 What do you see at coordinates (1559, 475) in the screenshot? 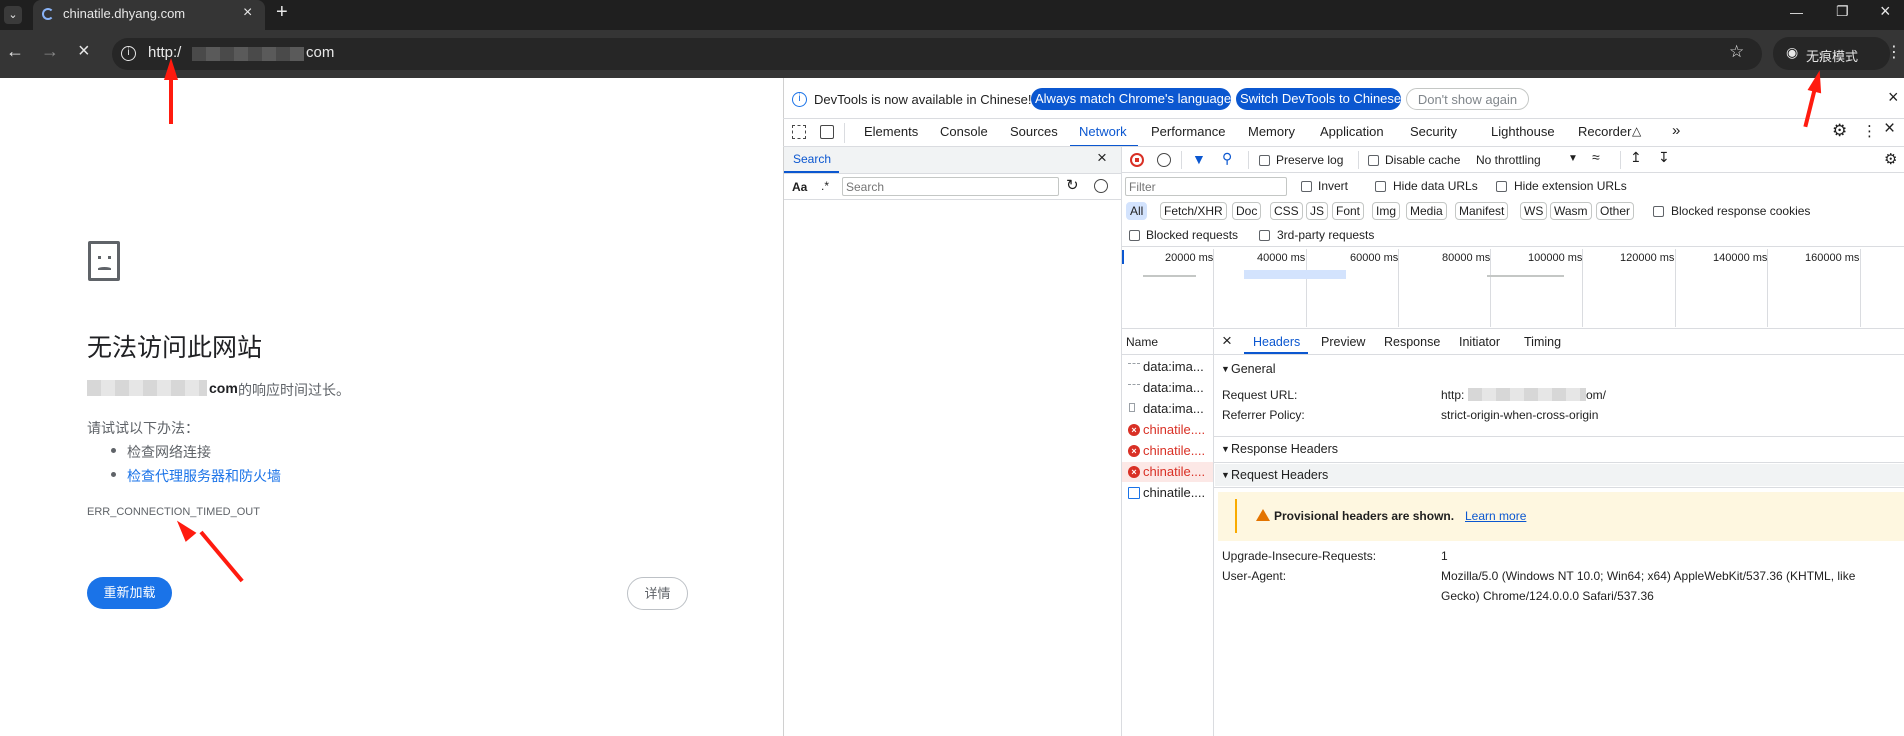
I see `request-headers-section-header: ▼ Request Headers` at bounding box center [1559, 475].